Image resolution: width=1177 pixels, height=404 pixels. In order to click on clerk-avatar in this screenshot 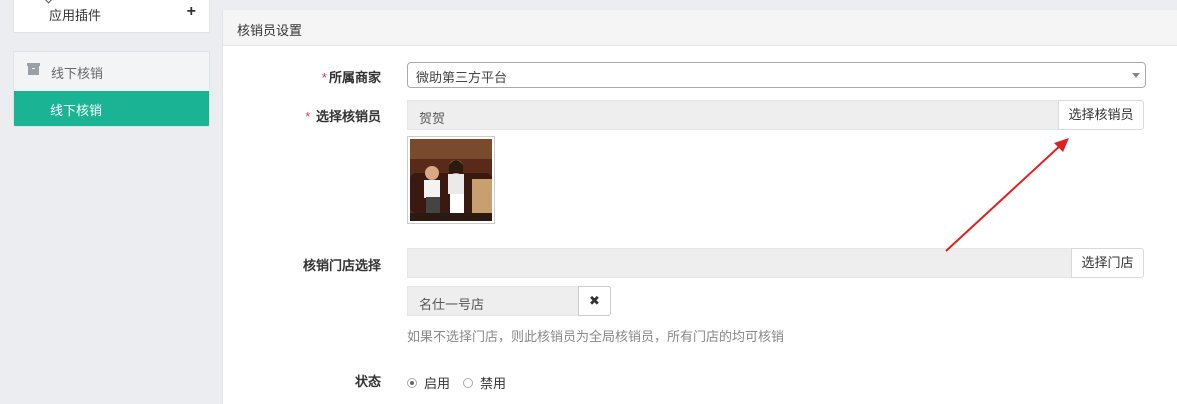, I will do `click(451, 180)`.